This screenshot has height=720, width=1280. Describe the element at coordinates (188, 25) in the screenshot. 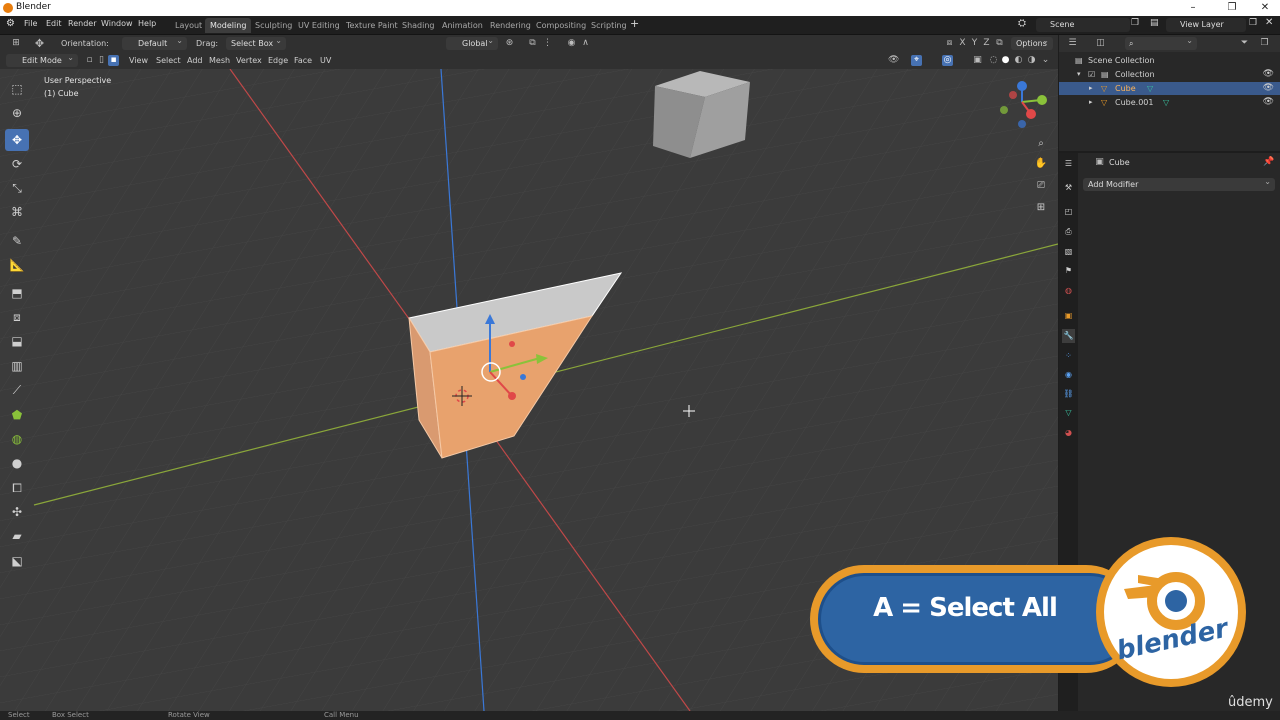

I see `tab-layout: Layout` at that location.